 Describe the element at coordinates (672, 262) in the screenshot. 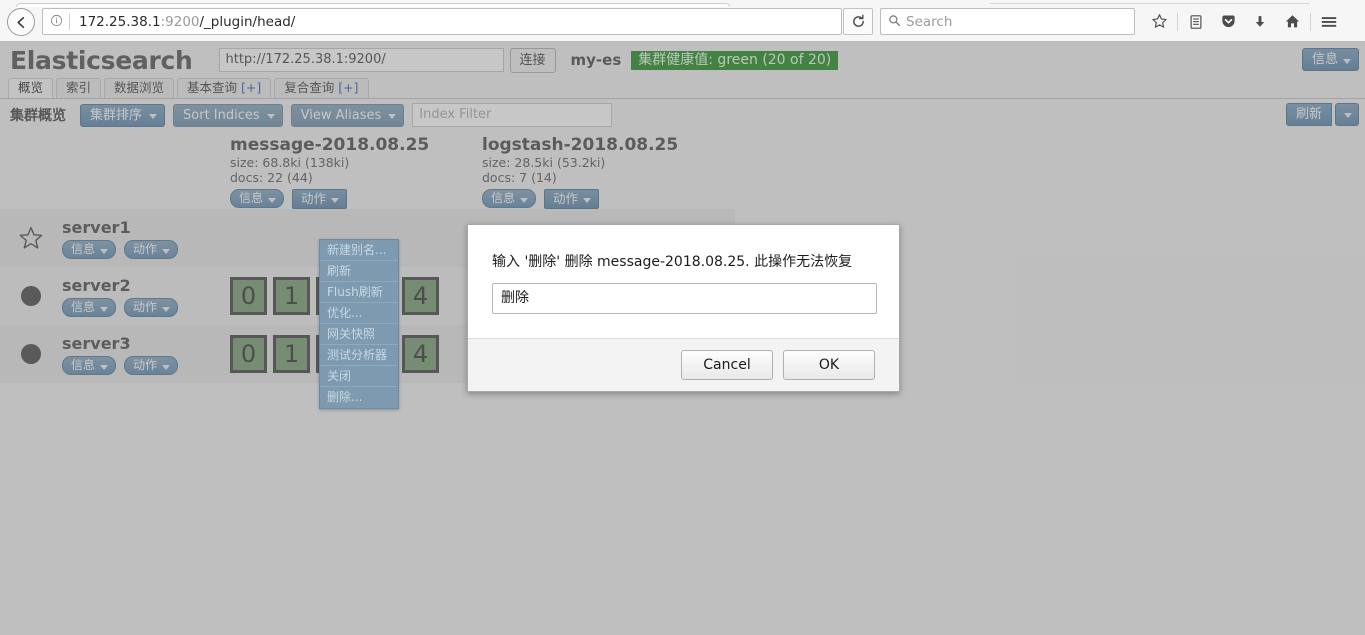

I see `dialog-message: 输入 '删除' 删除 message-2018.08.25. 此操作无法恢复` at that location.